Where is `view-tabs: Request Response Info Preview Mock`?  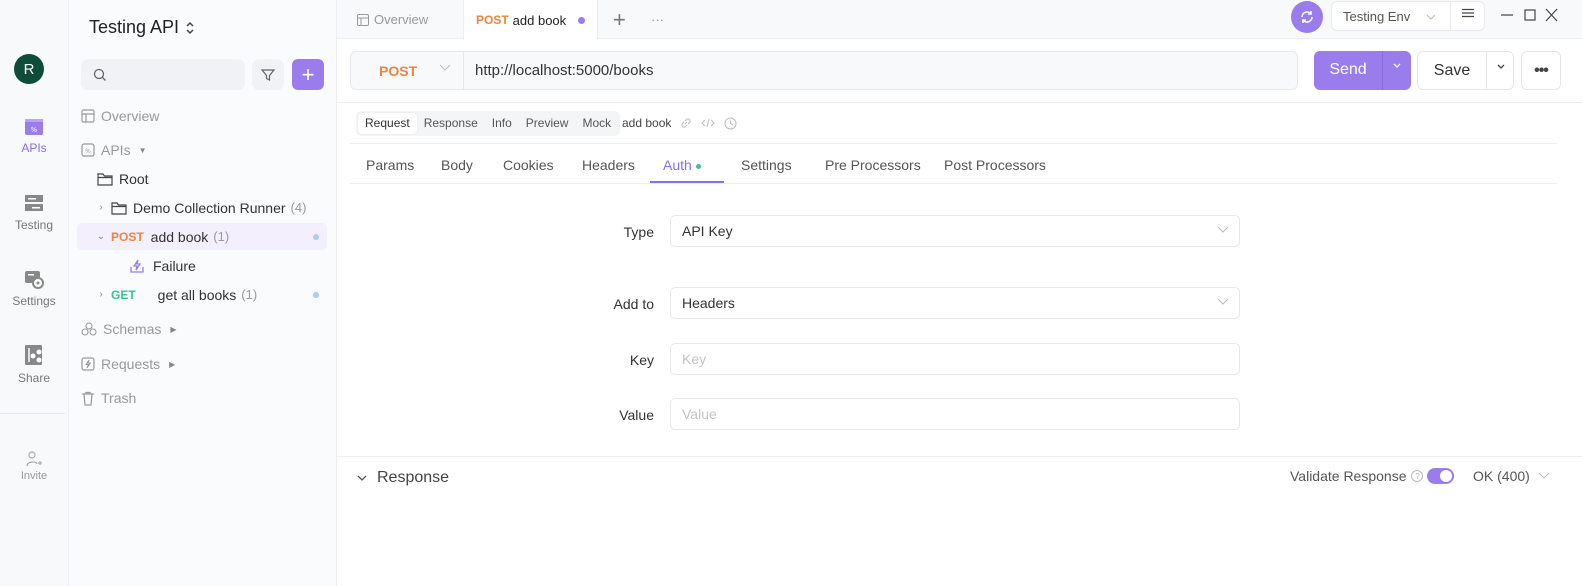 view-tabs: Request Response Info Preview Mock is located at coordinates (488, 123).